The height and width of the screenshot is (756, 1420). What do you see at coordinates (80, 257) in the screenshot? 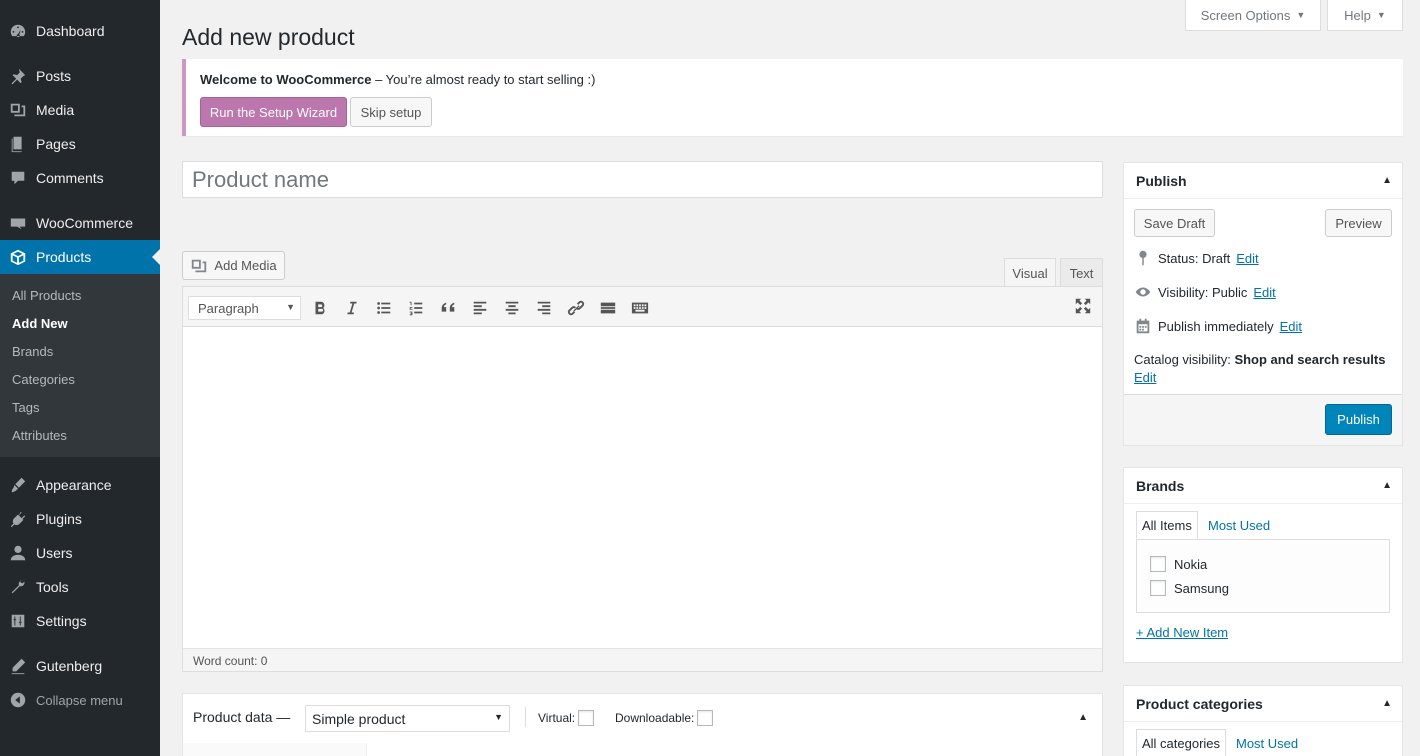
I see `menu-products: Products` at bounding box center [80, 257].